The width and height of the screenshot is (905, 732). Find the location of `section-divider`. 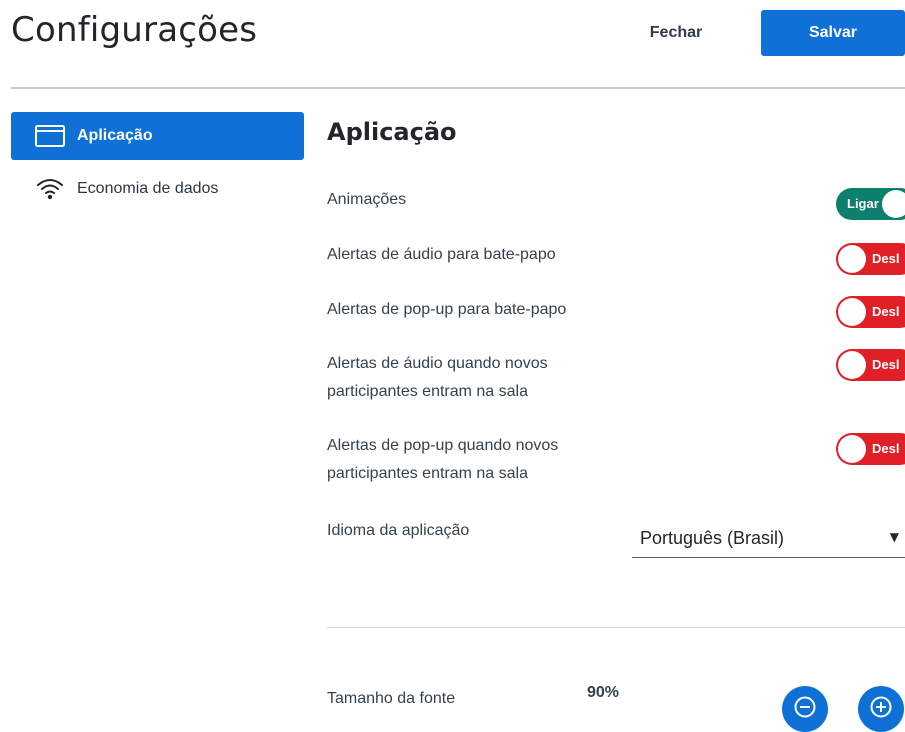

section-divider is located at coordinates (616, 627).